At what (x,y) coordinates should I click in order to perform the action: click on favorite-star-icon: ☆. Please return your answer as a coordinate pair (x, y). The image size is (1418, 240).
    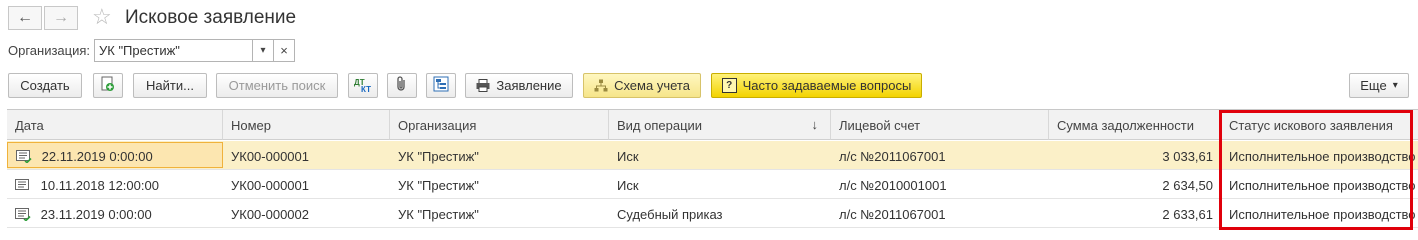
    Looking at the image, I should click on (102, 17).